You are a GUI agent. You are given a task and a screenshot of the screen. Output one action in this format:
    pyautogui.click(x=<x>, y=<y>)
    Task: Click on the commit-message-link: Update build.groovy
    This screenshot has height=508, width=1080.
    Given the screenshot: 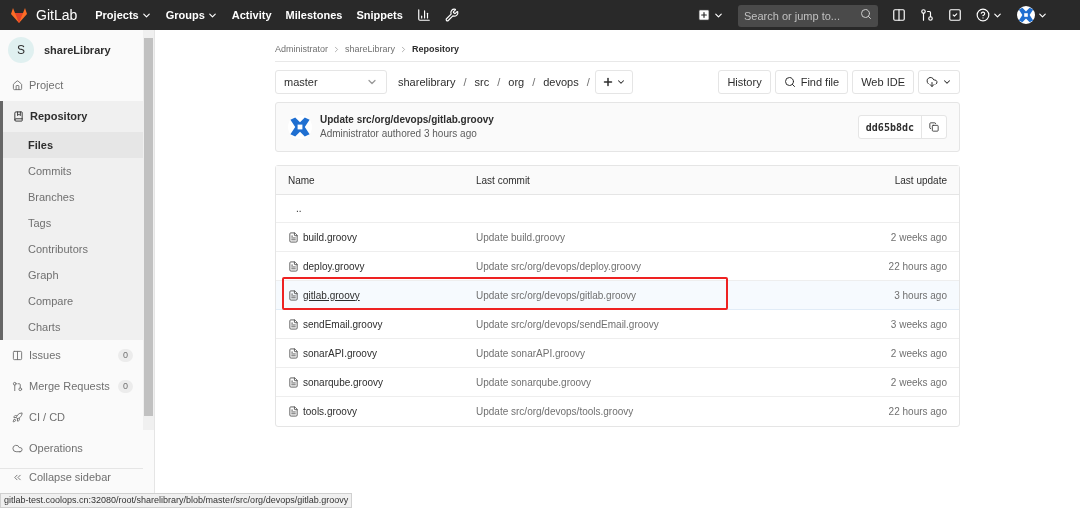 What is the action you would take?
    pyautogui.click(x=641, y=237)
    